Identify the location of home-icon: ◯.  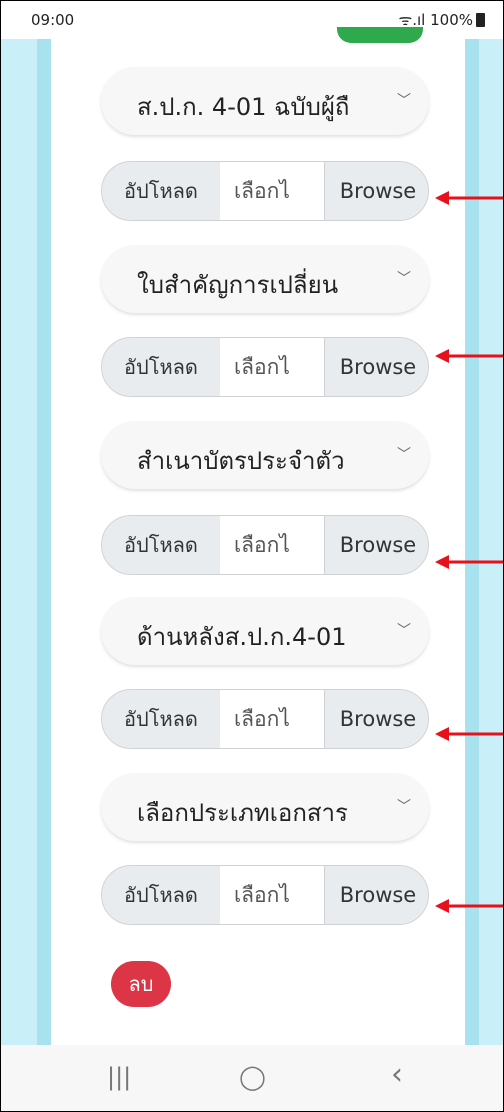
(252, 1077).